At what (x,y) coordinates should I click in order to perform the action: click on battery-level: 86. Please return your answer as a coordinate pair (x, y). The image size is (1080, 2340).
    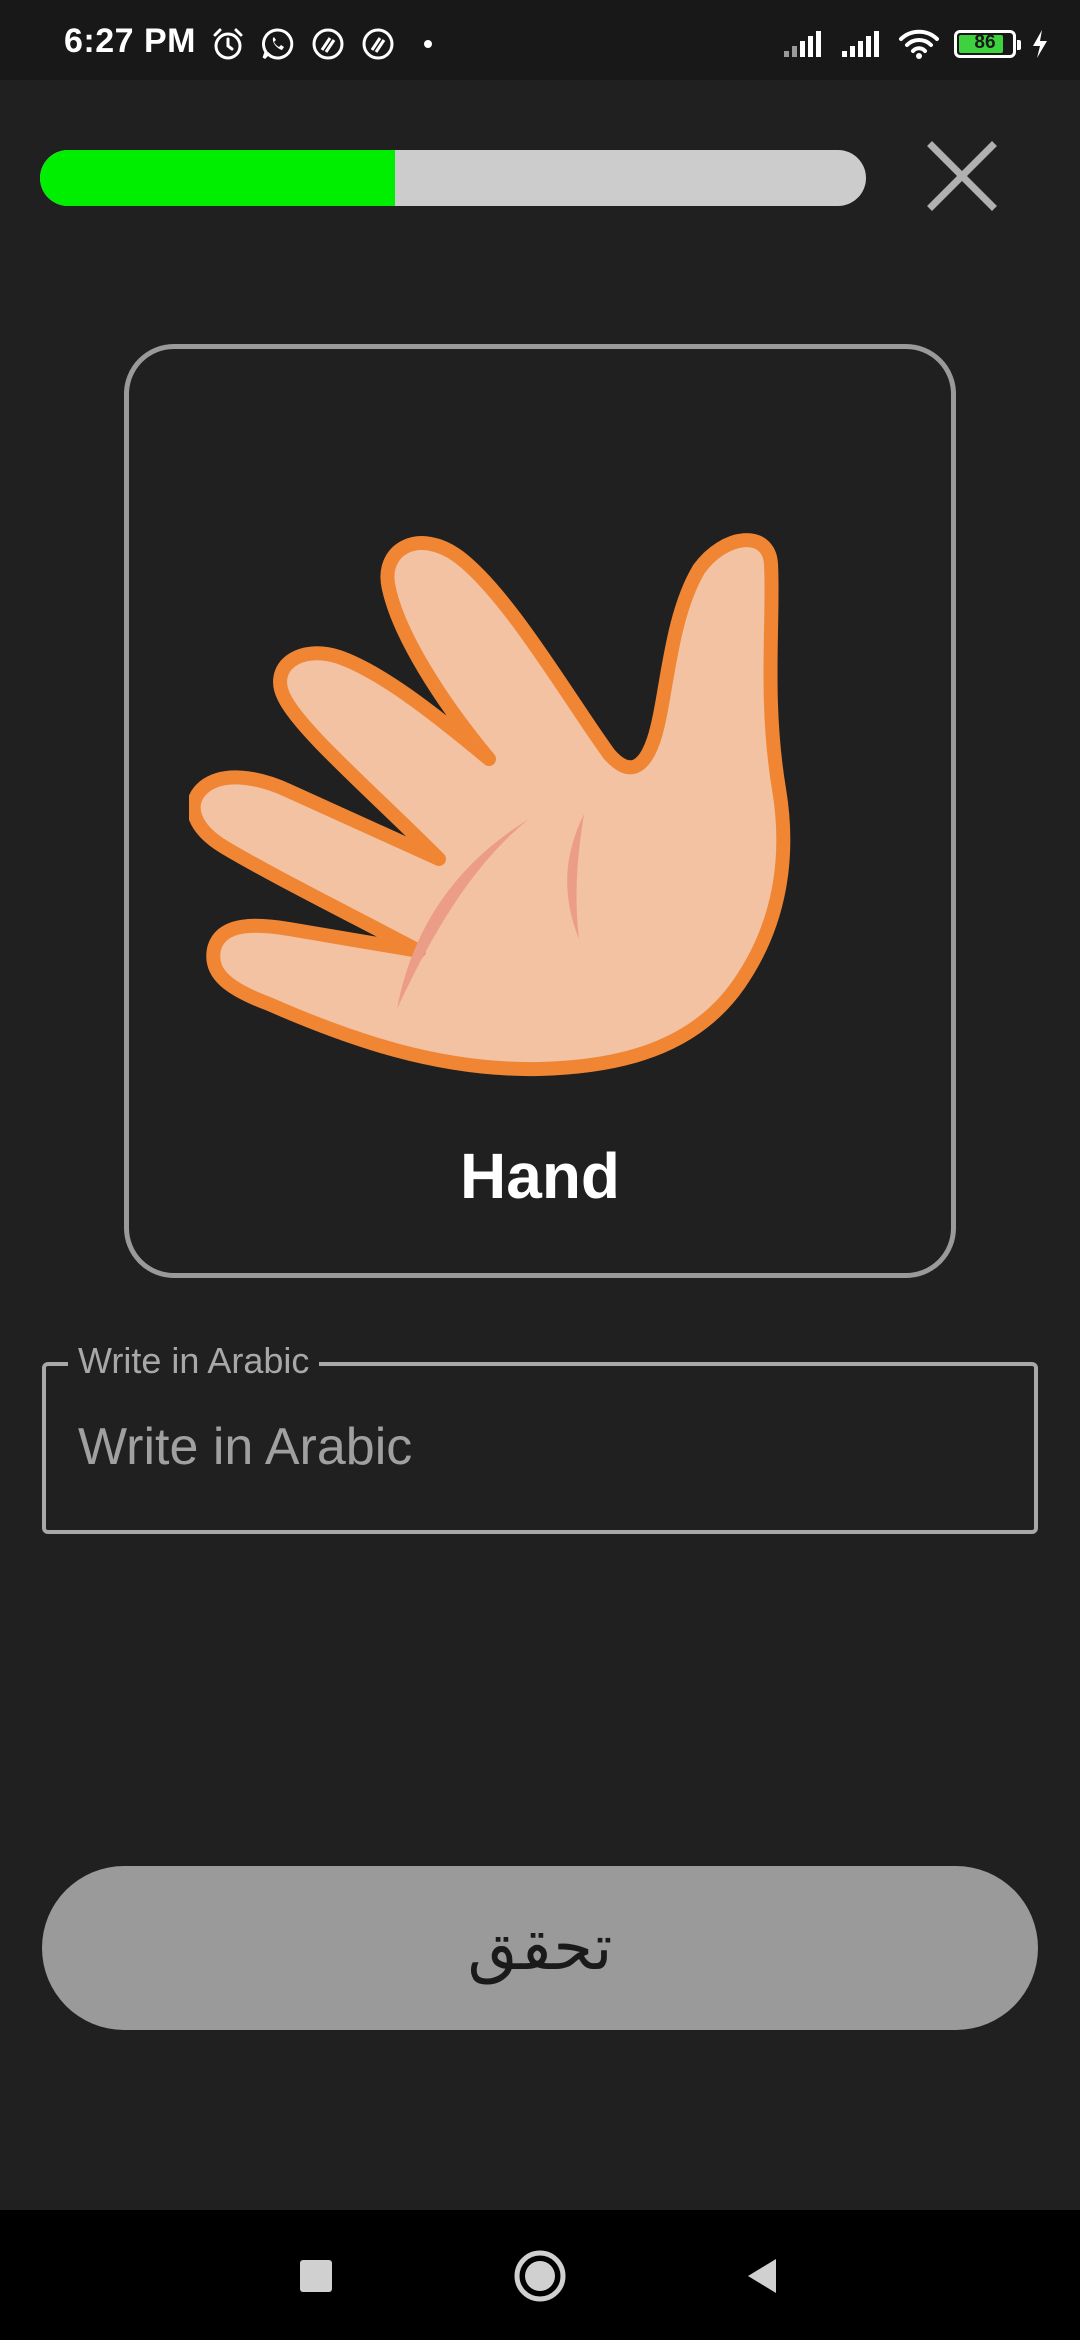
    Looking at the image, I should click on (985, 42).